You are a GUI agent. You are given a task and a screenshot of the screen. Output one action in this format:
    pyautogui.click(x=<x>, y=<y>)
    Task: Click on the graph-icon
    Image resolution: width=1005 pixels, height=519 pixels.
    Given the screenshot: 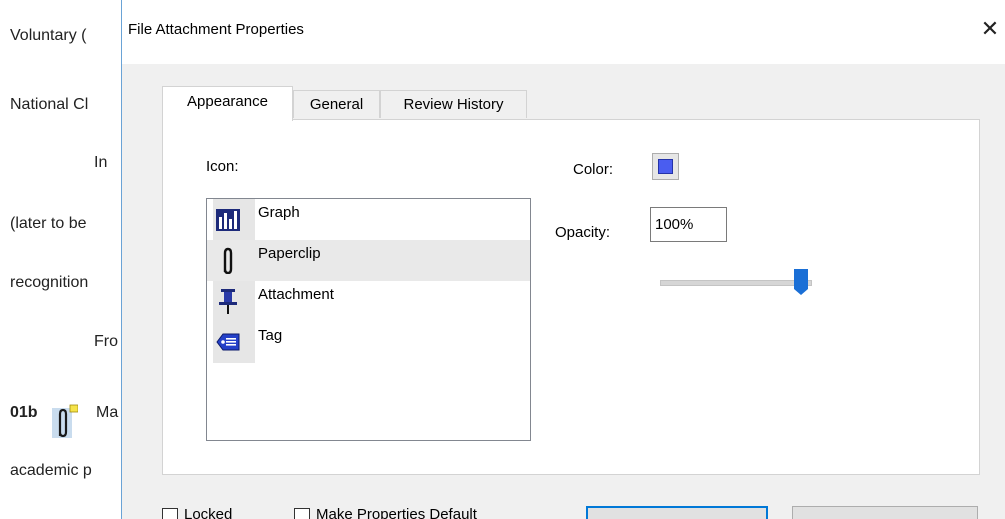 What is the action you would take?
    pyautogui.click(x=228, y=220)
    